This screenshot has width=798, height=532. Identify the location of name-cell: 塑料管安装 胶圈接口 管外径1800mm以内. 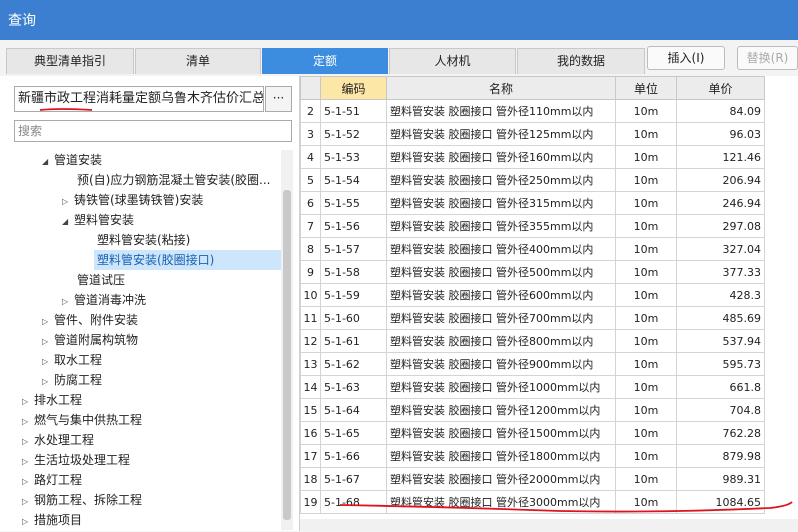
(501, 456).